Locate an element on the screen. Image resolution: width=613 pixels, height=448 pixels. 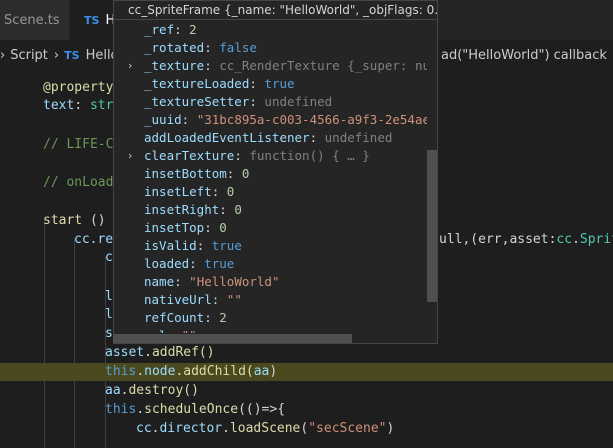
variable-row-insetright: insetRight: 0 is located at coordinates (178, 210).